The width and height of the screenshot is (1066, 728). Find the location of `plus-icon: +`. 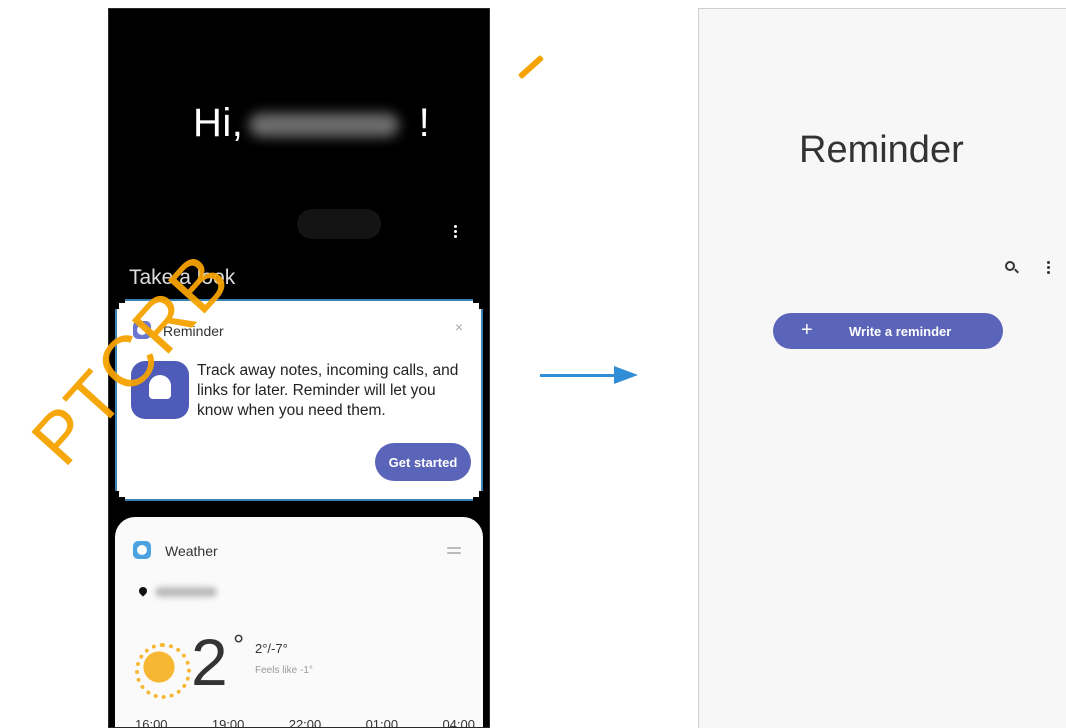

plus-icon: + is located at coordinates (807, 330).